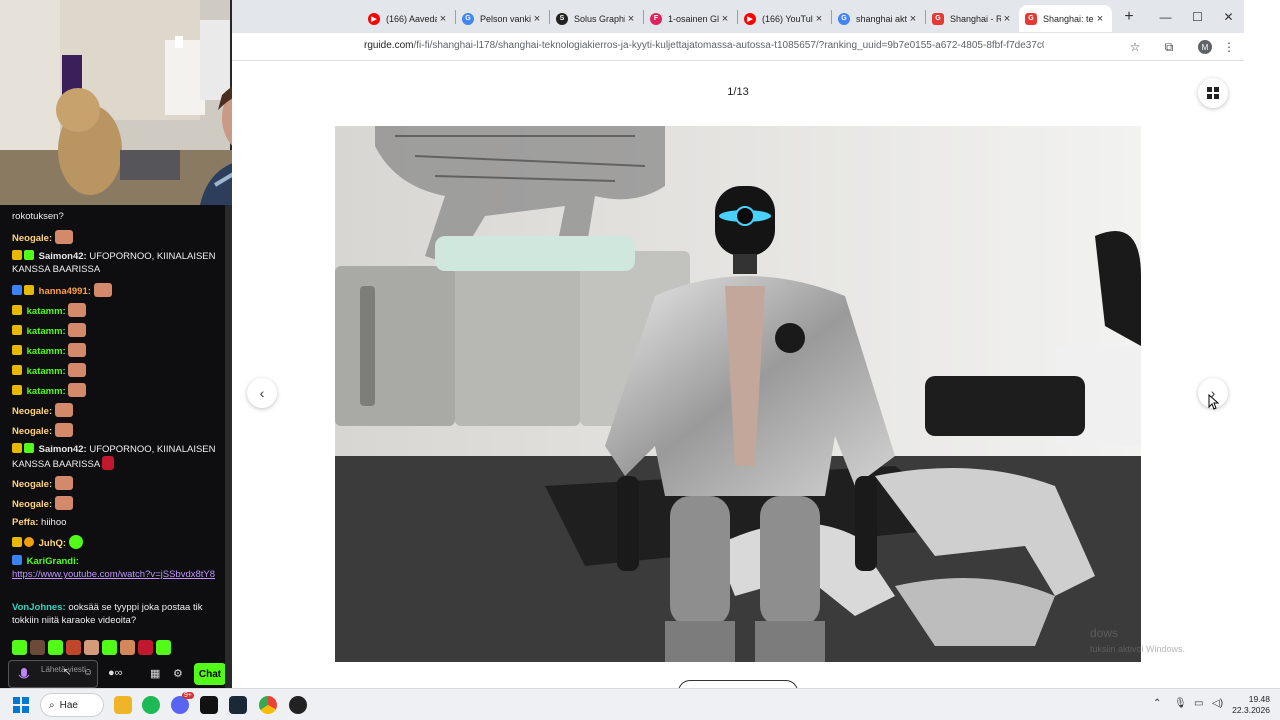 Image resolution: width=1280 pixels, height=720 pixels. I want to click on browser-tab: G Pelson vanki ×, so click(502, 18).